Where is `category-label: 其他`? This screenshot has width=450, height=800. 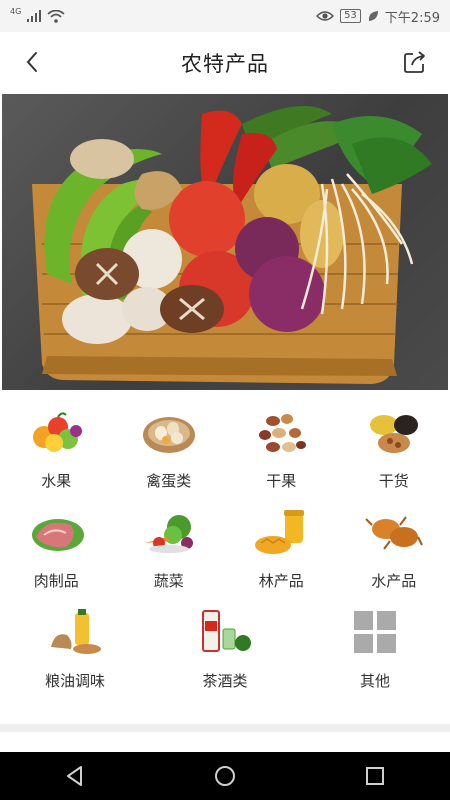
category-label: 其他 is located at coordinates (374, 681).